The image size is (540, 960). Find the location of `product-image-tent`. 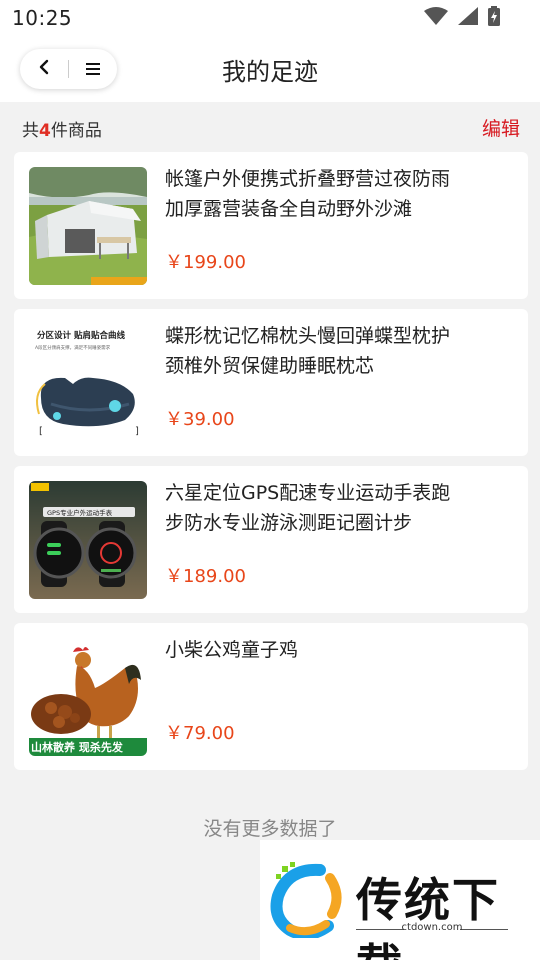

product-image-tent is located at coordinates (88, 226).